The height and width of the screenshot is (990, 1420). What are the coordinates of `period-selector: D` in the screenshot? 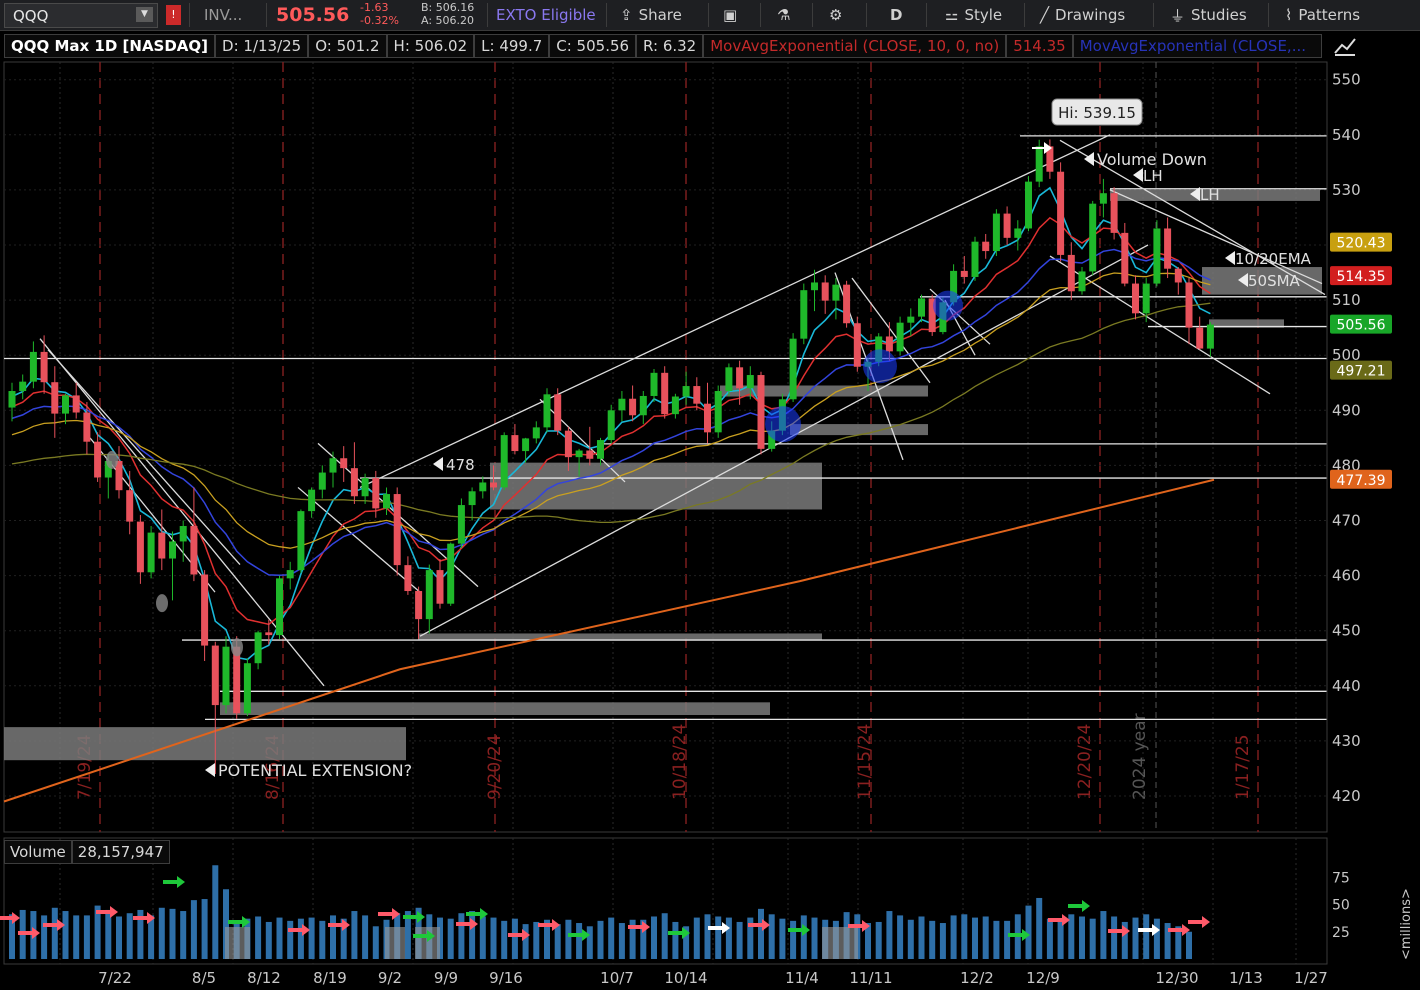 It's located at (896, 15).